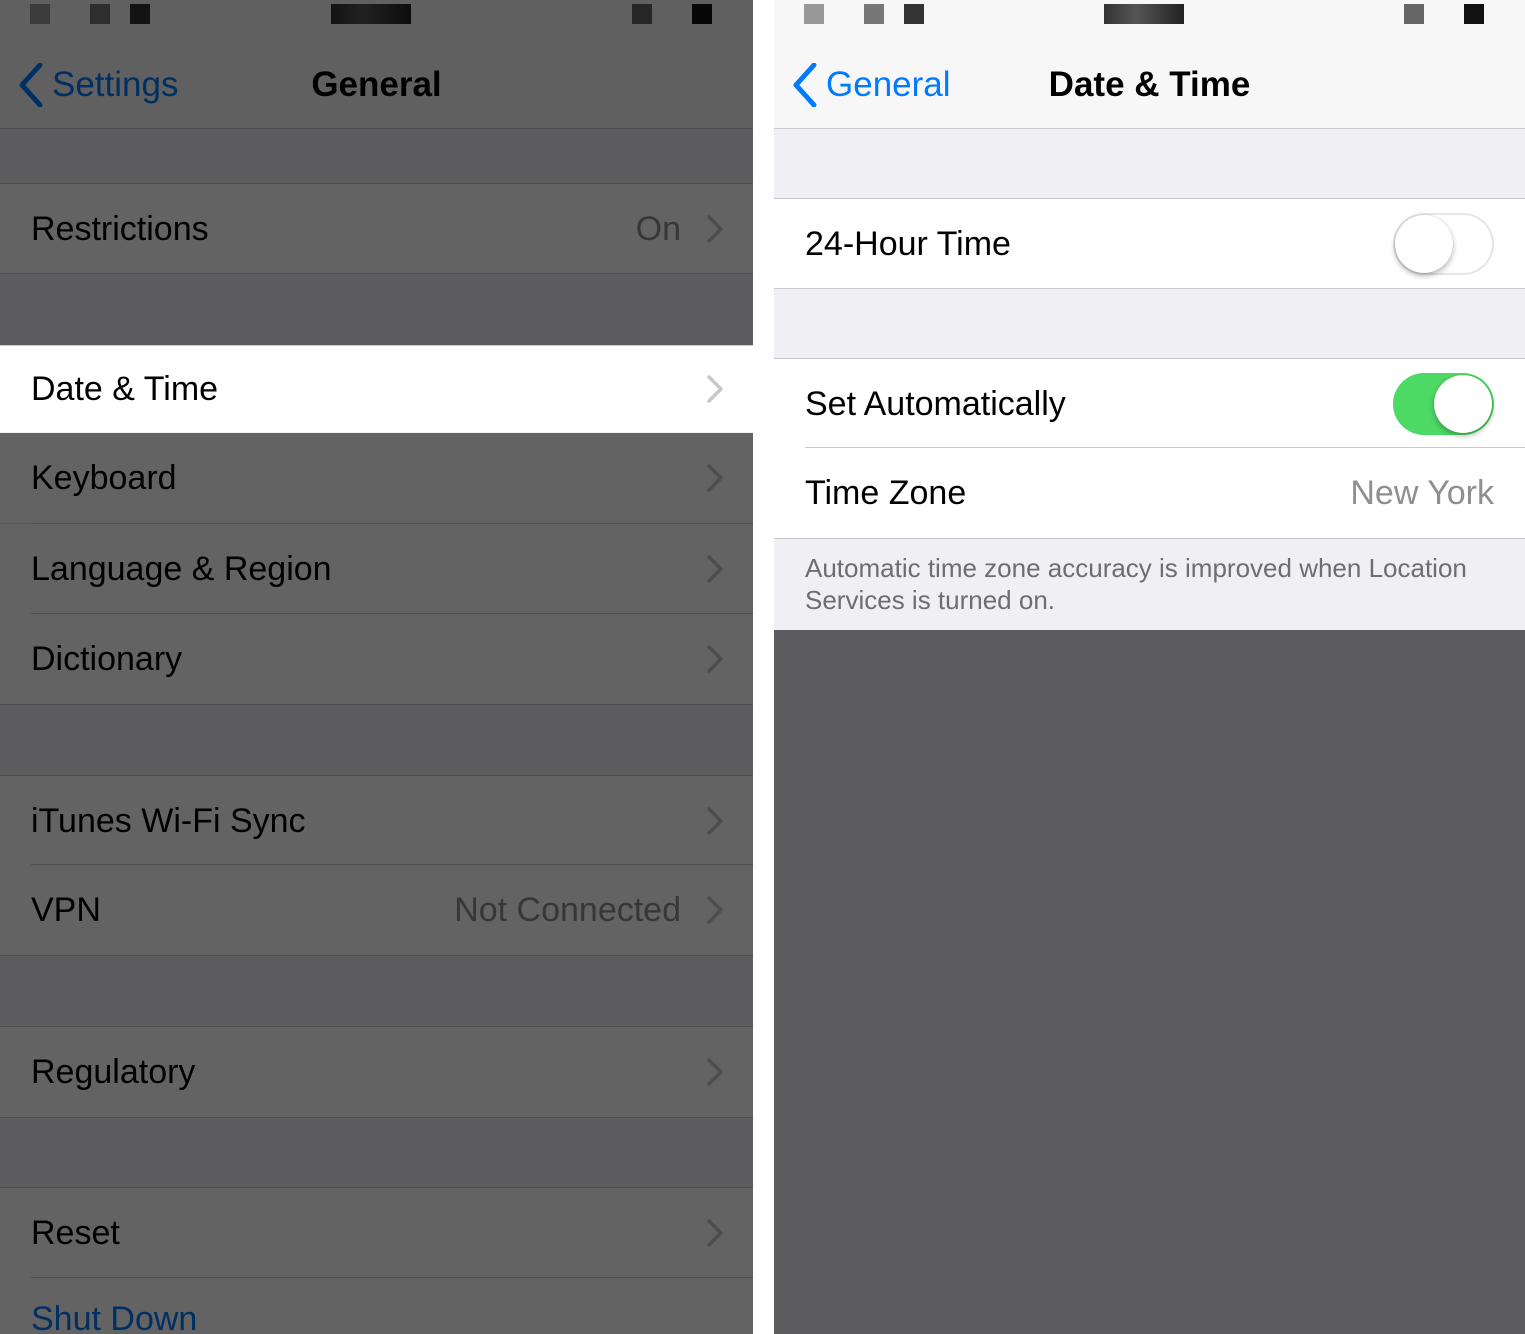 This screenshot has width=1525, height=1334. What do you see at coordinates (376, 1306) in the screenshot?
I see `row-shut-down: Shut Down` at bounding box center [376, 1306].